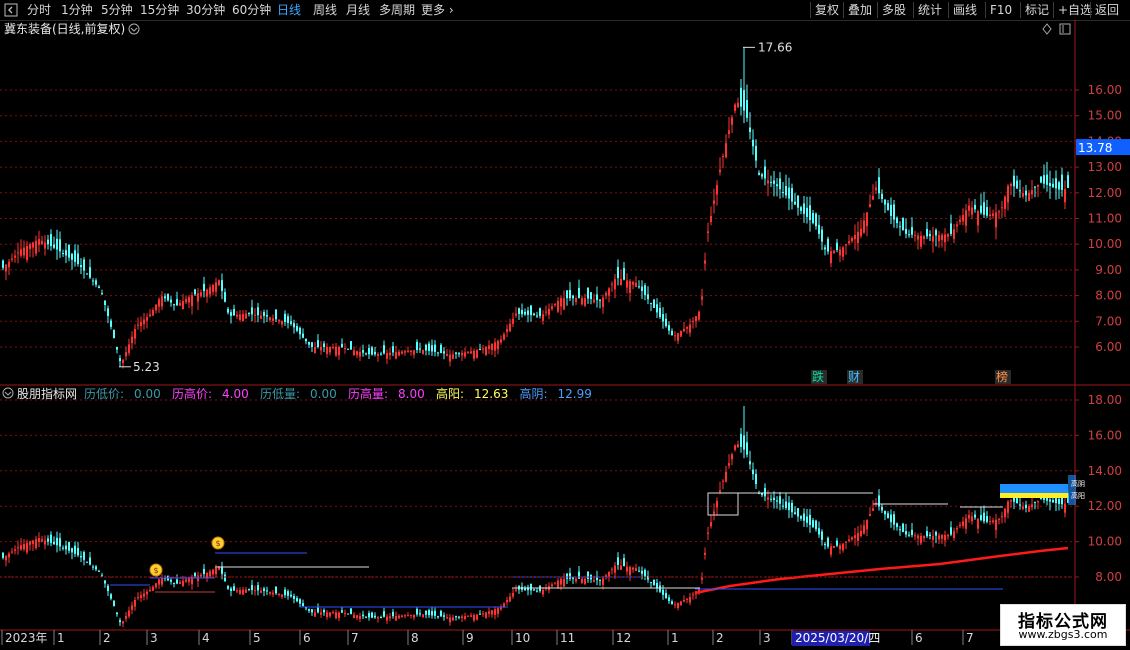 The width and height of the screenshot is (1130, 650). Describe the element at coordinates (1075, 10) in the screenshot. I see `toolbar-btn-7: +自选` at that location.